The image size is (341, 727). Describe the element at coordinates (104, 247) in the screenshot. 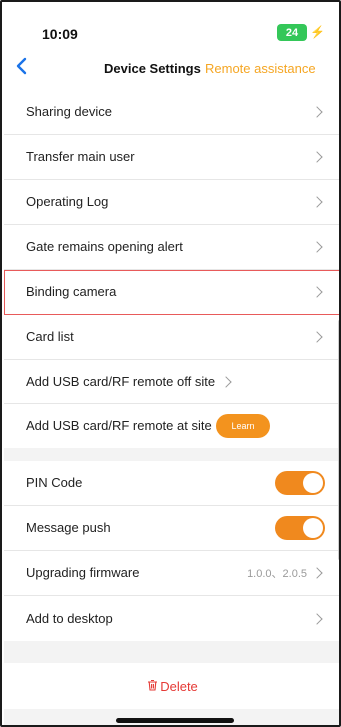

I see `row-label: Gate remains opening alert` at that location.